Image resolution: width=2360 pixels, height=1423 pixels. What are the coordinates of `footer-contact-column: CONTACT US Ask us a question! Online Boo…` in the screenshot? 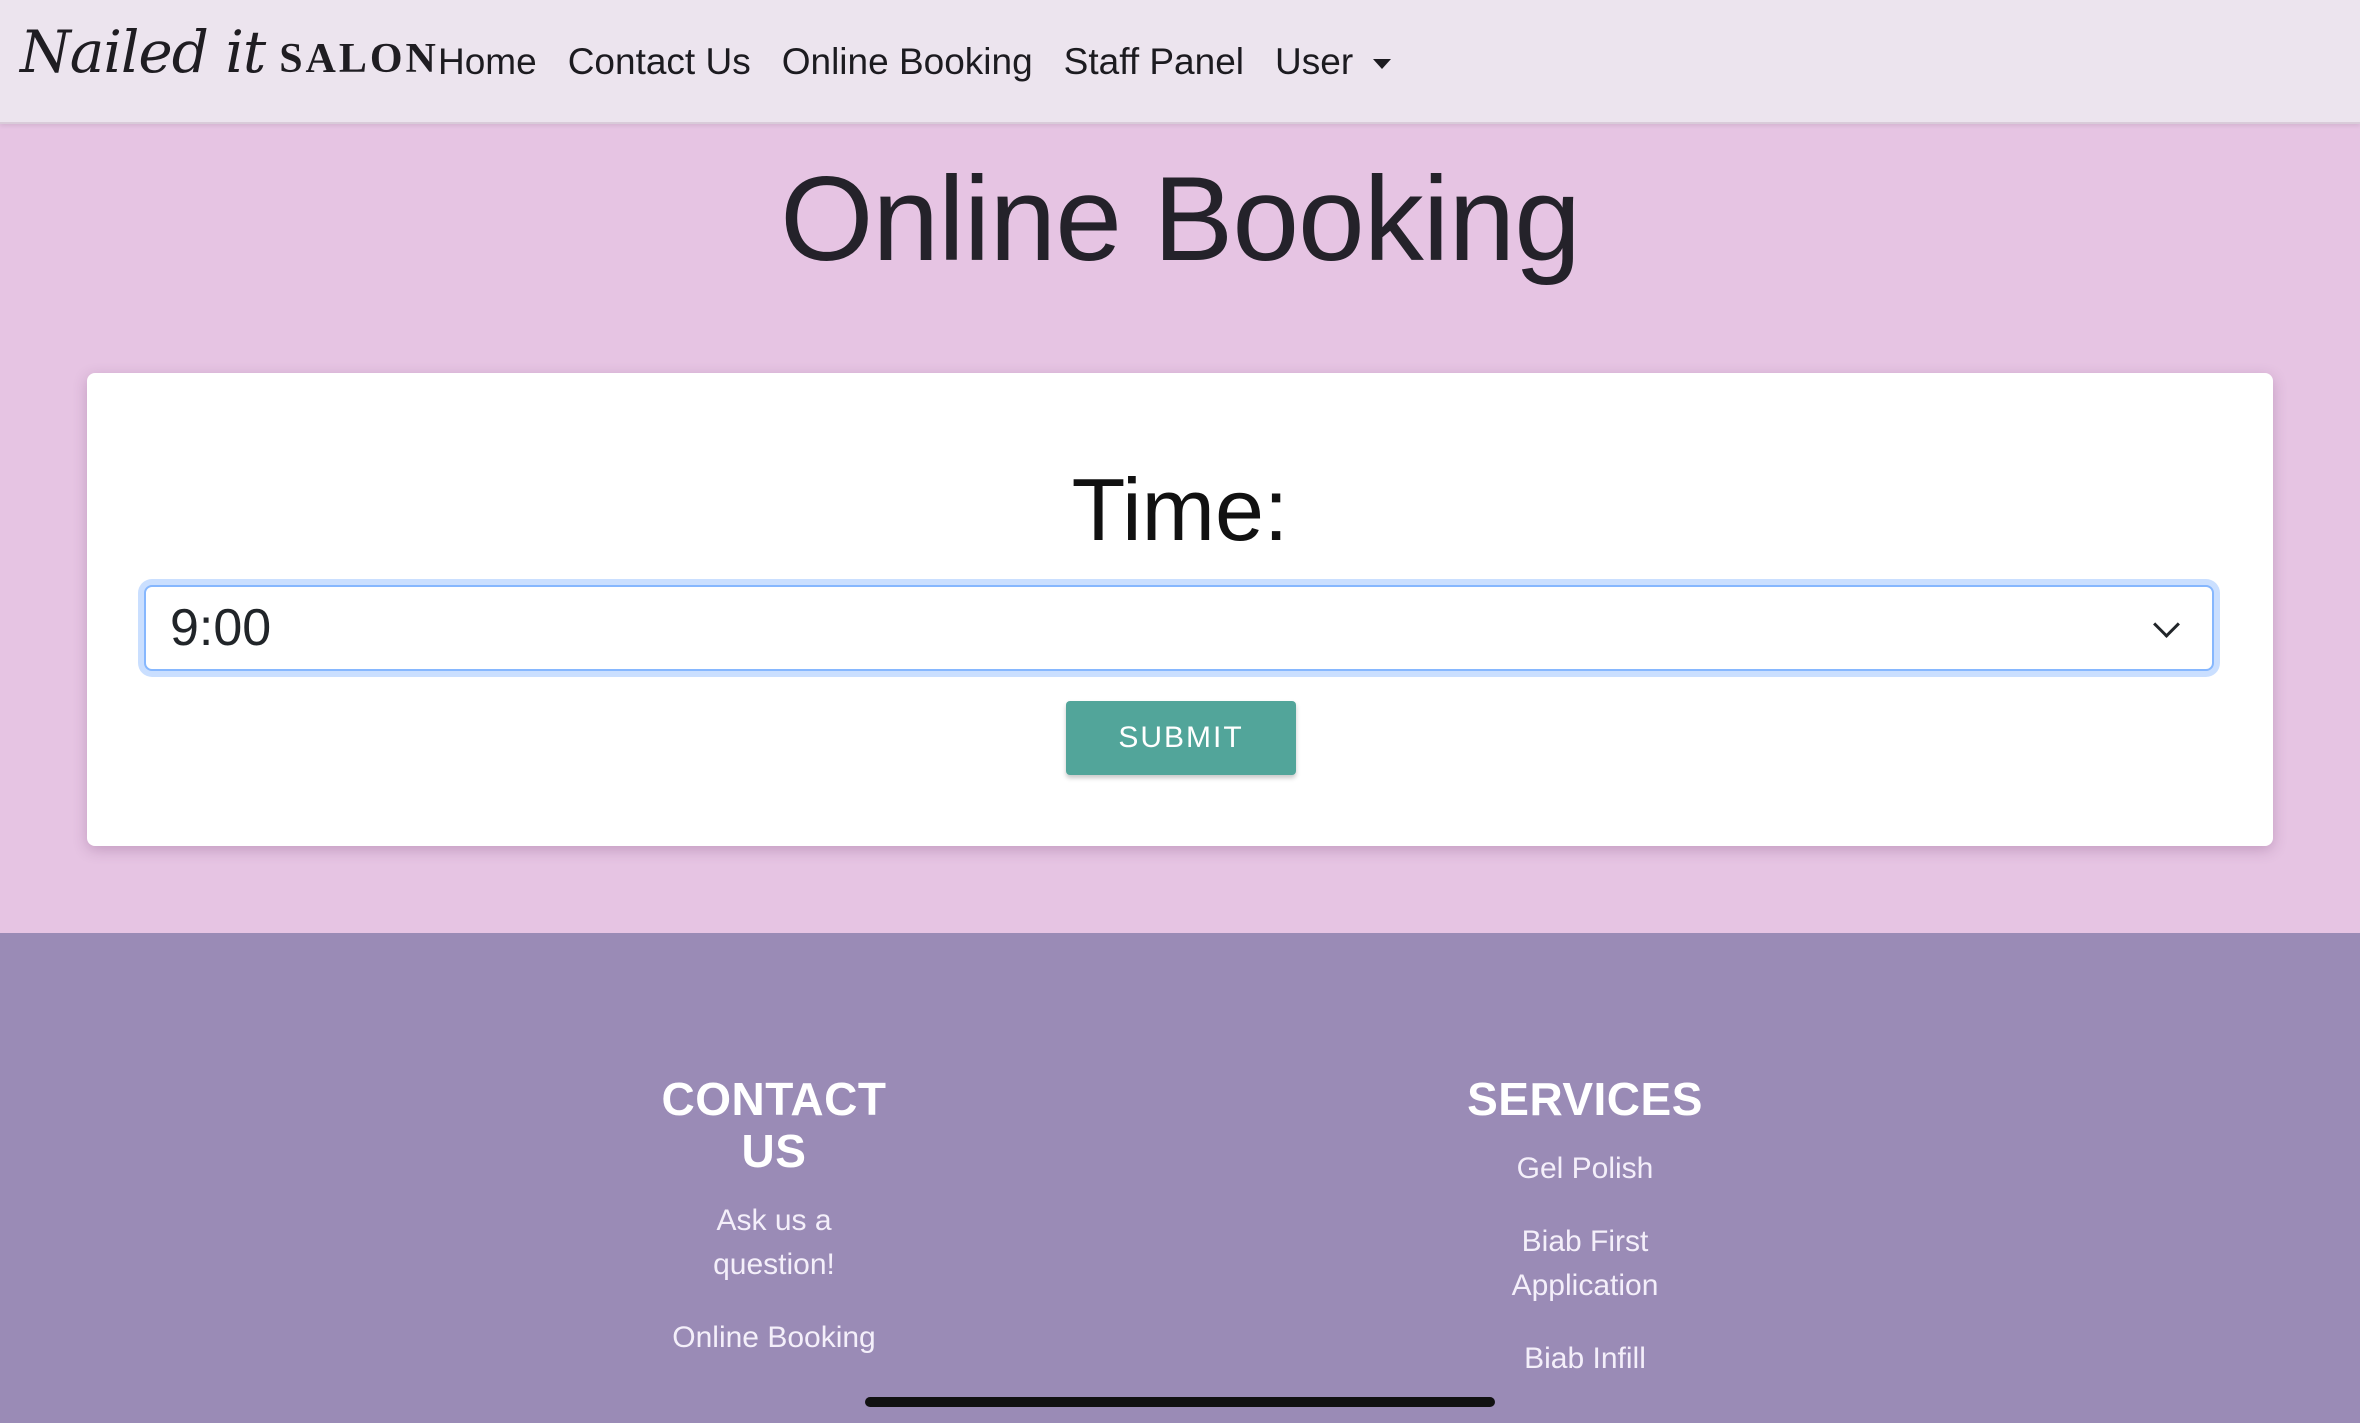 It's located at (774, 1231).